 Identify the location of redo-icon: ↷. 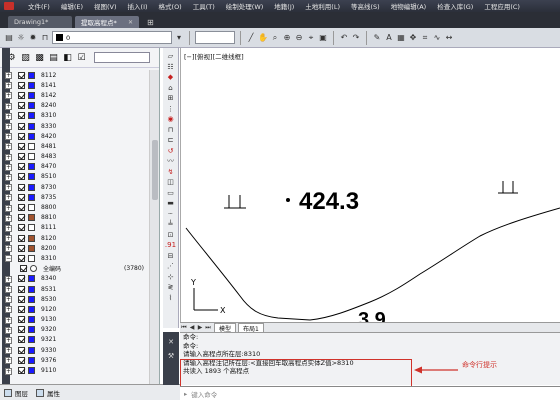
(356, 38).